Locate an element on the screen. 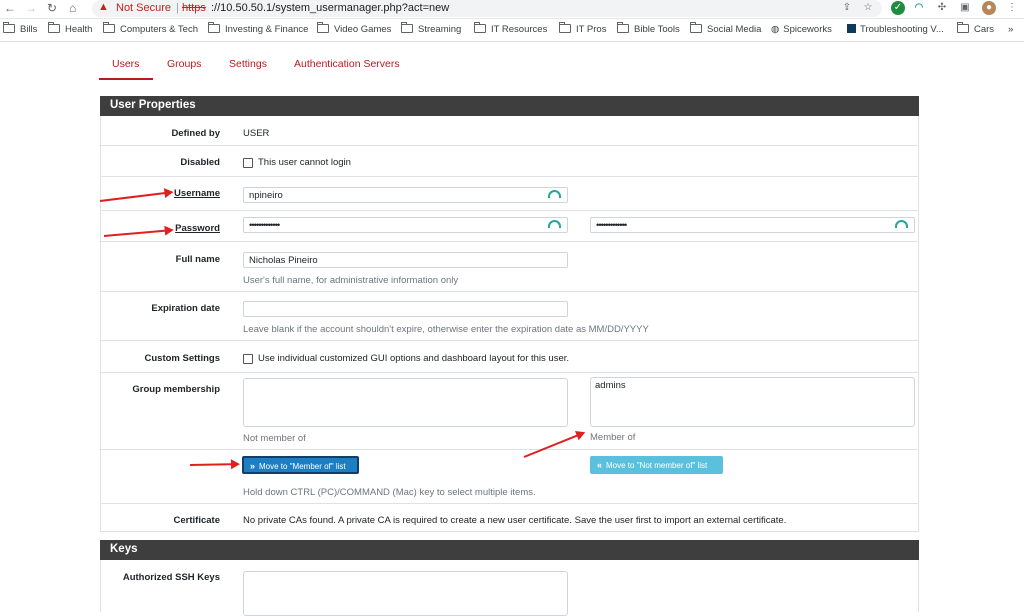  username-value: npineiro is located at coordinates (266, 195).